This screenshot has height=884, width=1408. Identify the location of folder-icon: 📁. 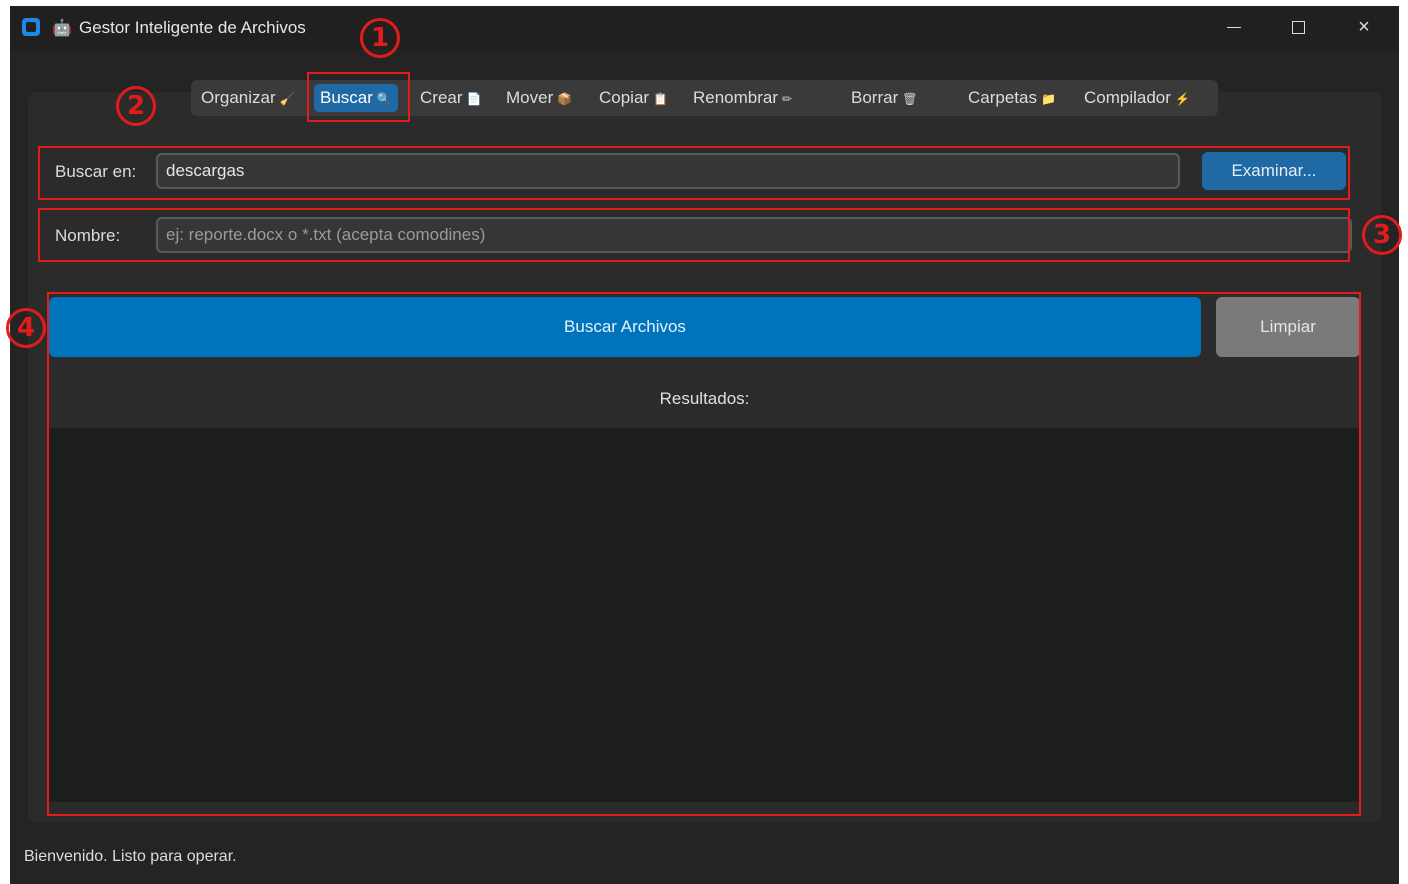
(1048, 99).